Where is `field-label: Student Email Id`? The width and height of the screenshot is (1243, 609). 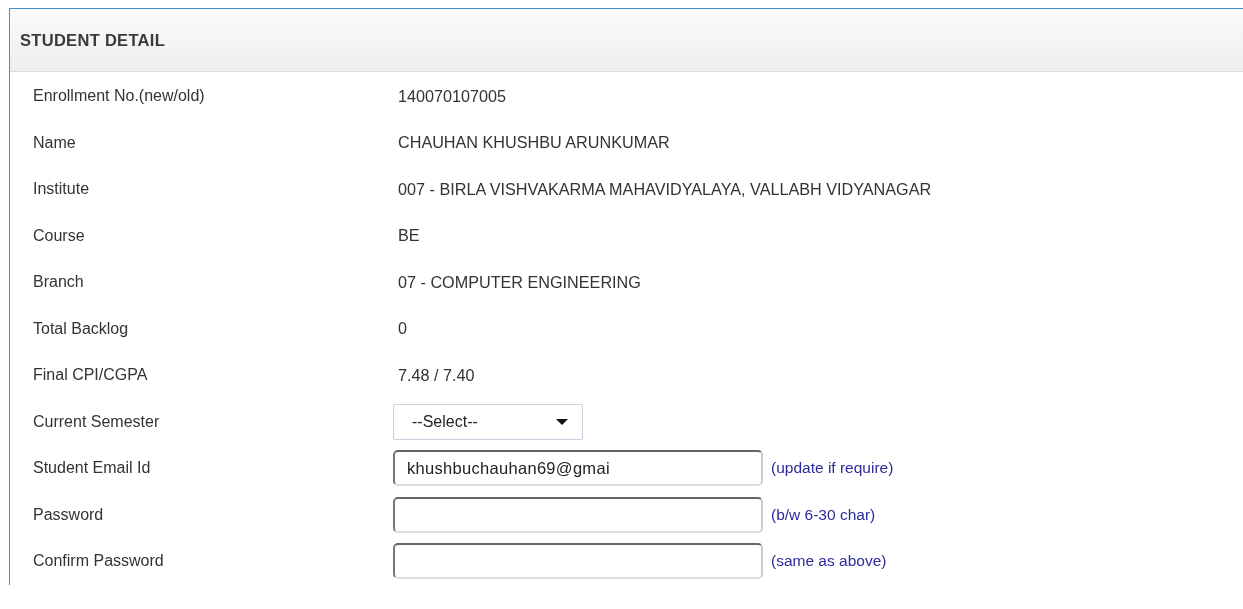 field-label: Student Email Id is located at coordinates (92, 468).